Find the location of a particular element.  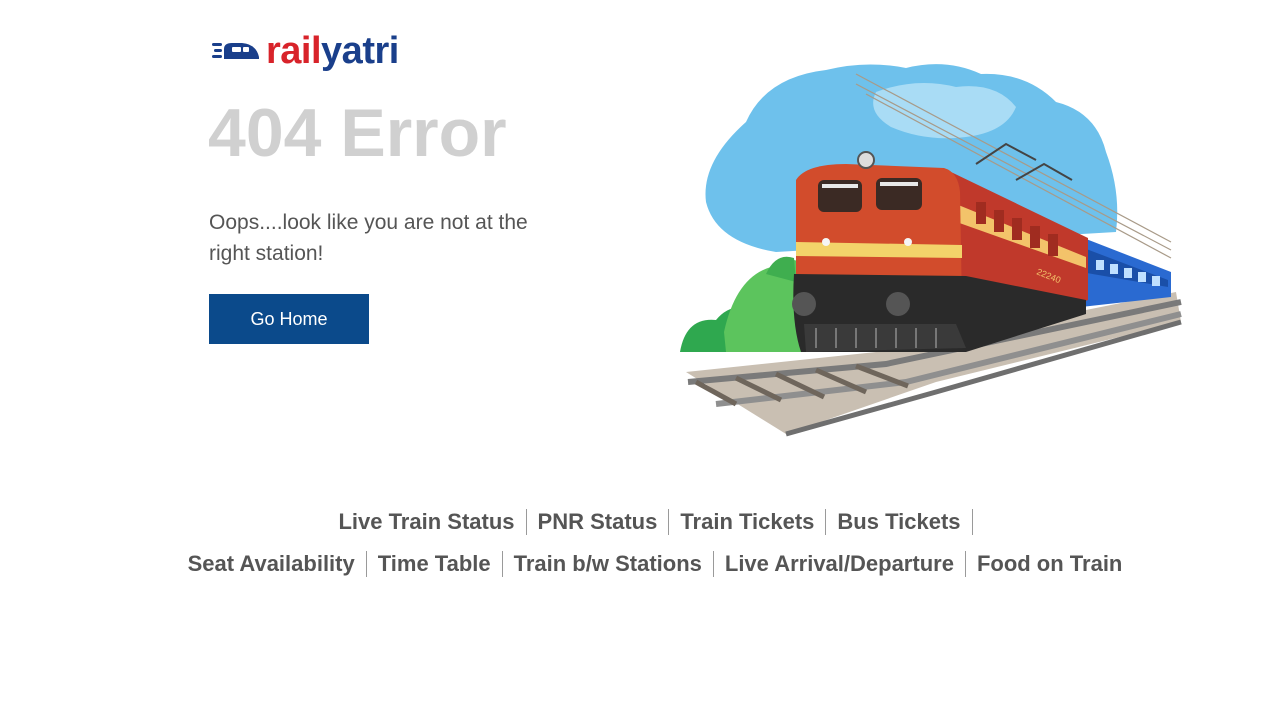

divider is located at coordinates (972, 522).